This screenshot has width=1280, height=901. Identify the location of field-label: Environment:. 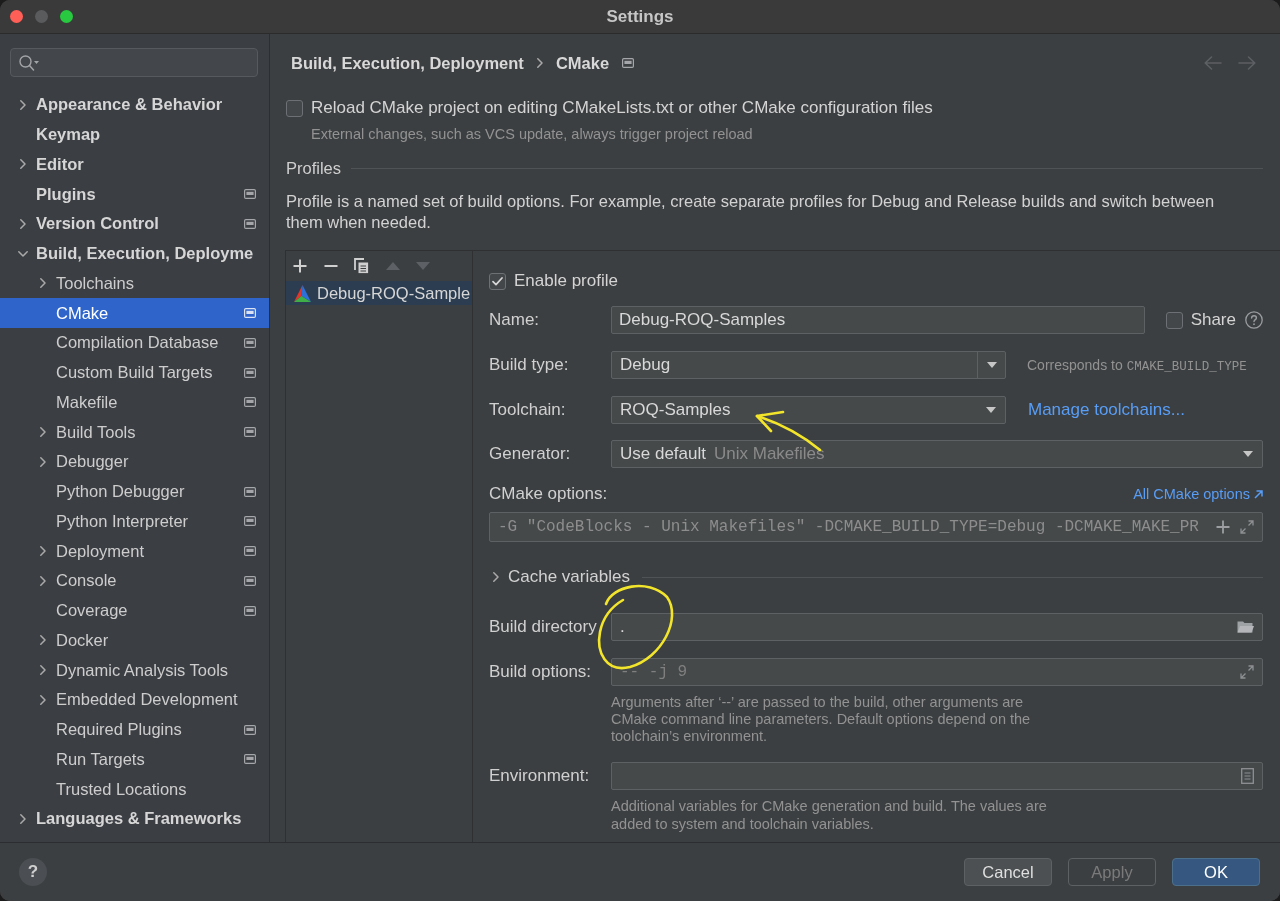
(540, 776).